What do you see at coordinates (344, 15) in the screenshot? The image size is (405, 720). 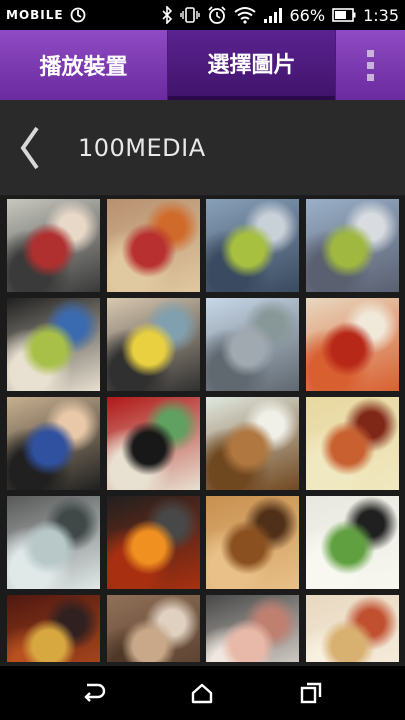 I see `battery-icon` at bounding box center [344, 15].